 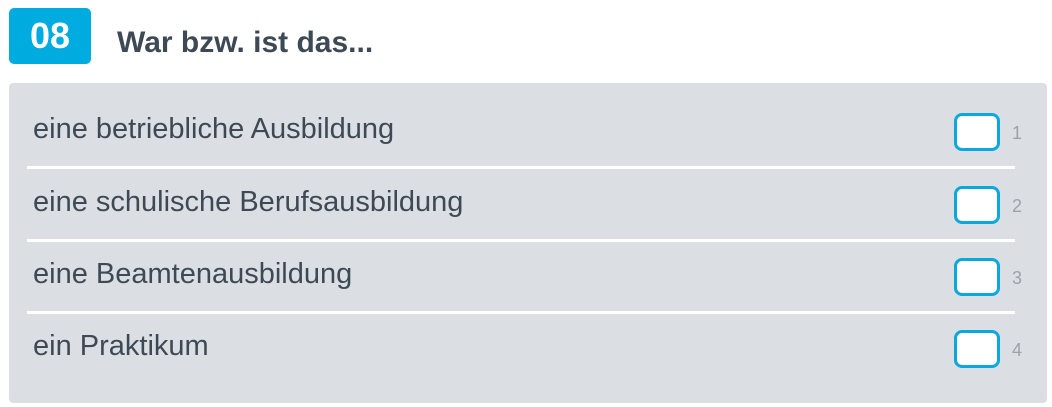 I want to click on row-divider, so click(x=521, y=167).